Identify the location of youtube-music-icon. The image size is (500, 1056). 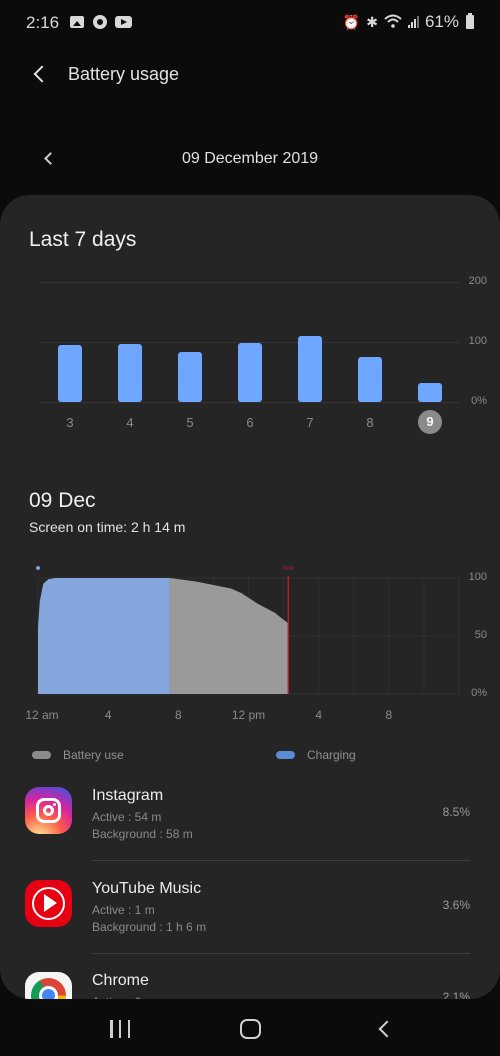
(48, 903).